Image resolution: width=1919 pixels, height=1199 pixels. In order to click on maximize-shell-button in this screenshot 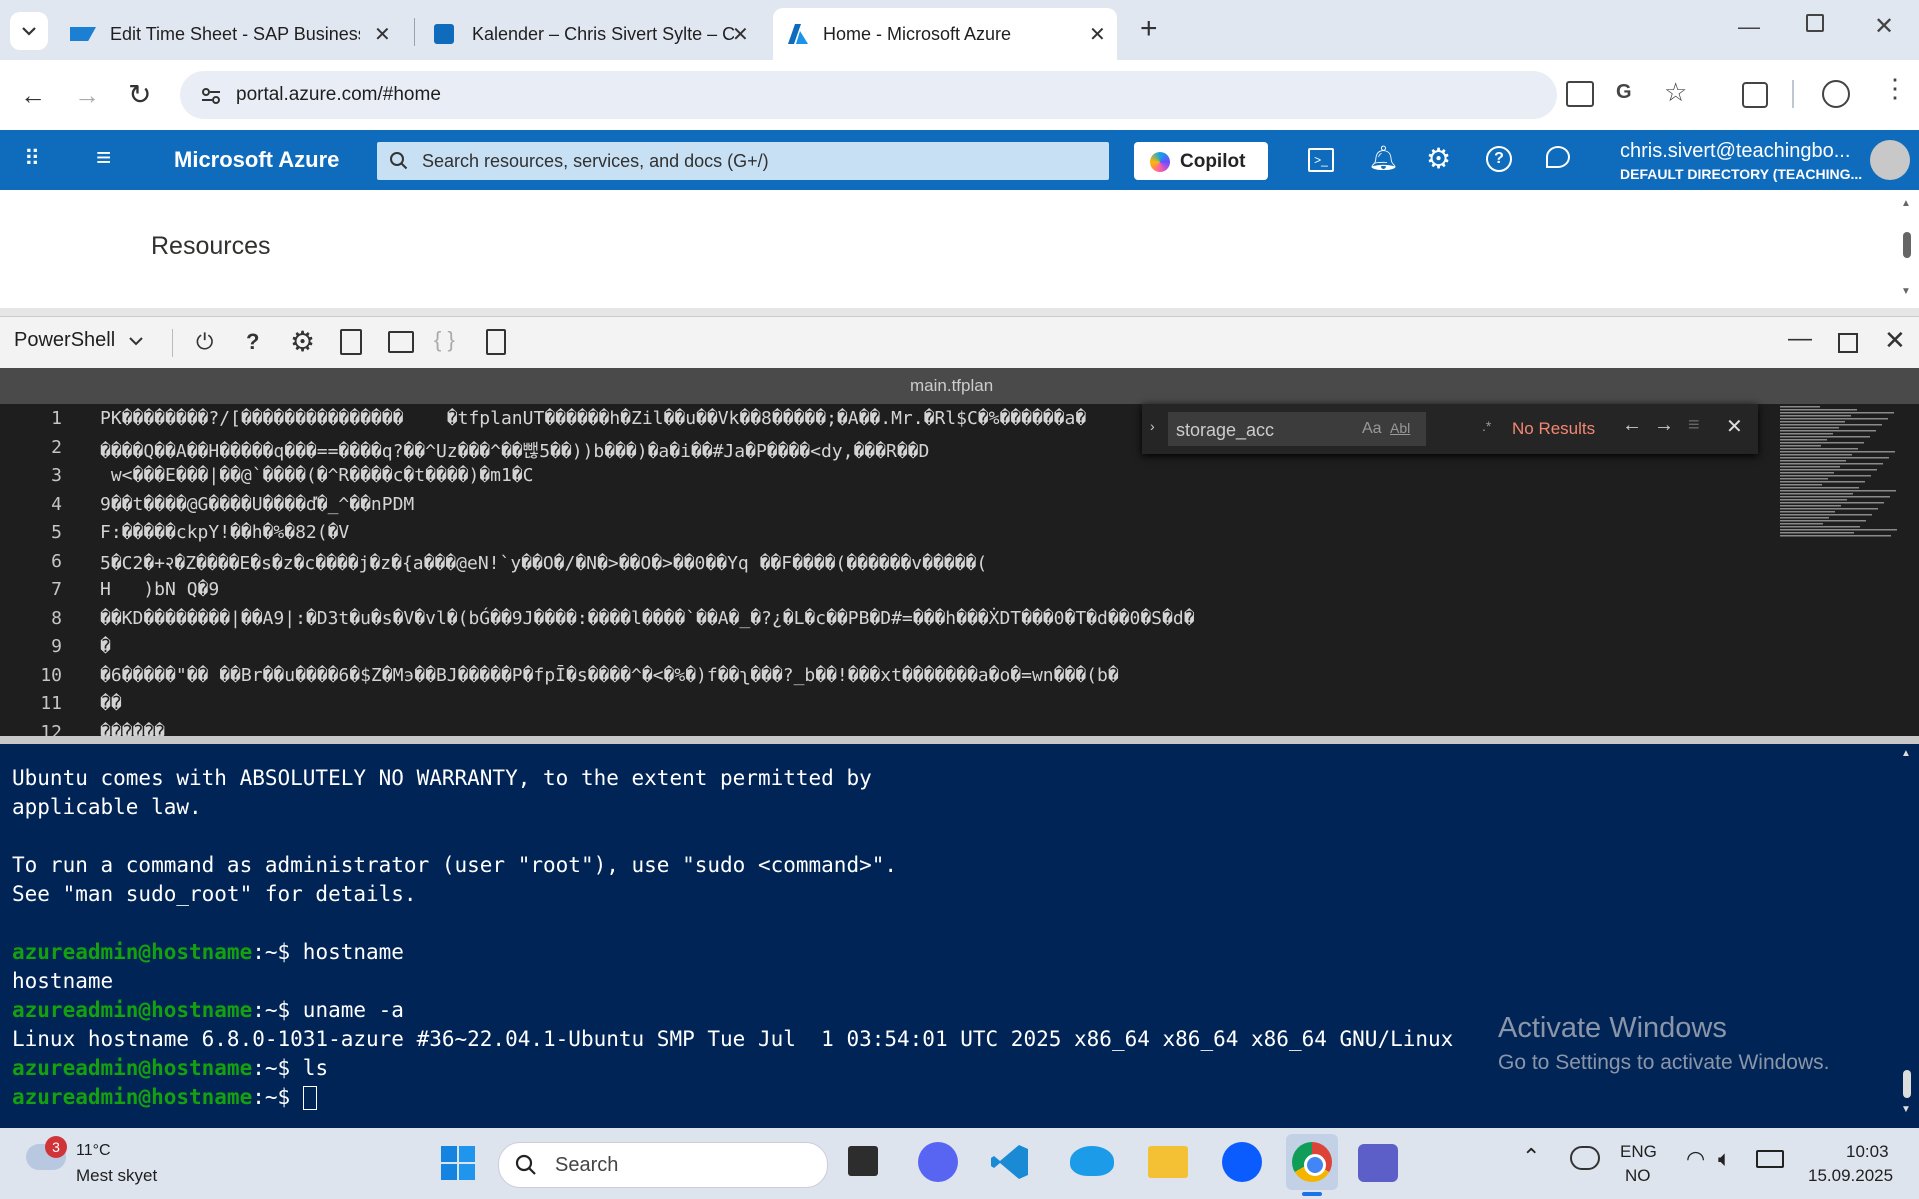, I will do `click(1848, 343)`.